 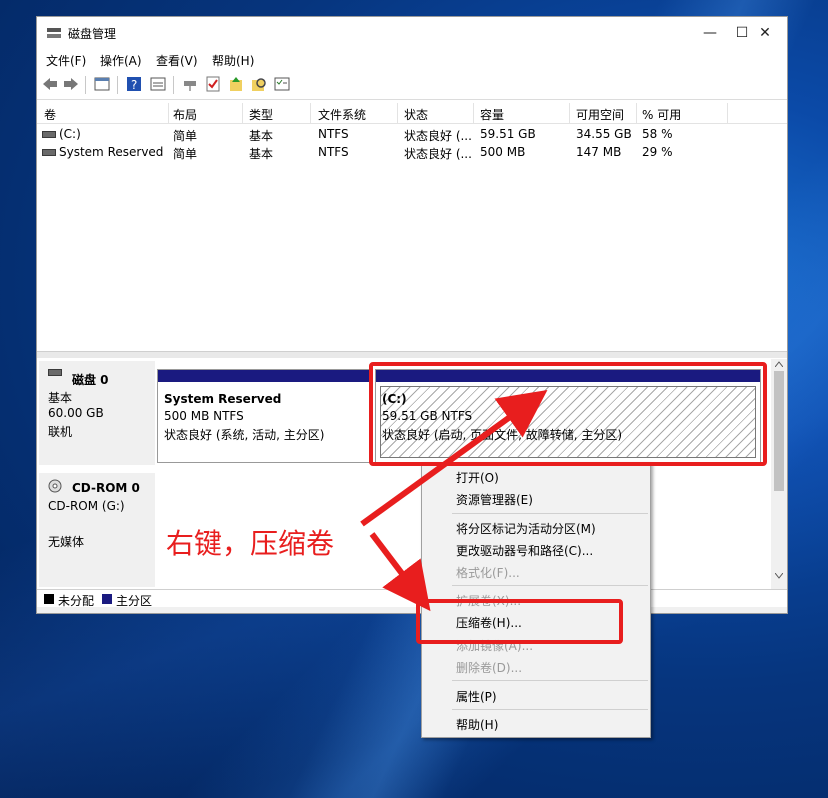 What do you see at coordinates (400, 572) in the screenshot?
I see `arrow-to-shrink` at bounding box center [400, 572].